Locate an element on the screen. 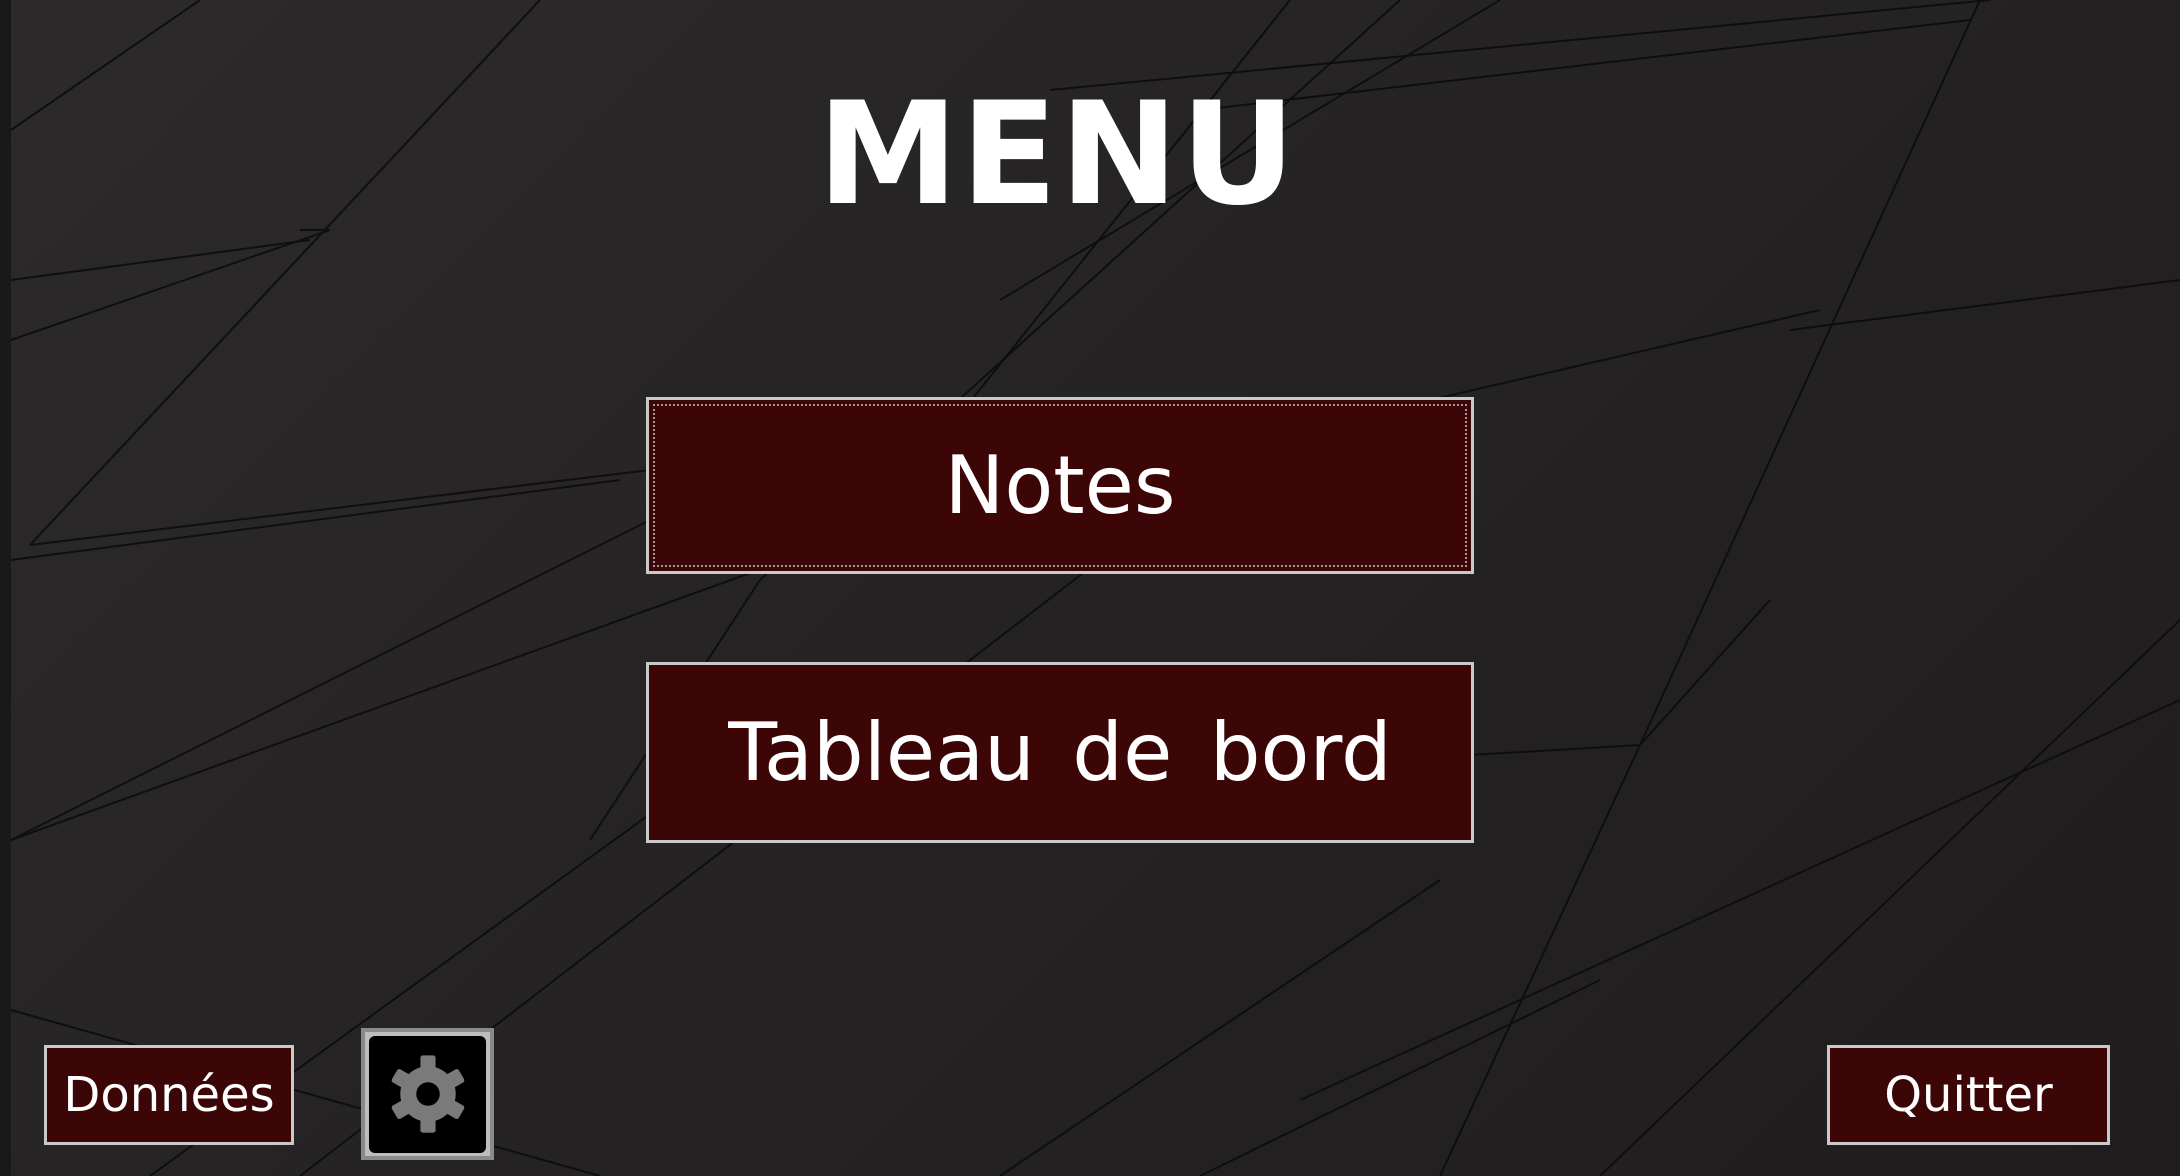  quitter-button: Quitter is located at coordinates (1968, 1095).